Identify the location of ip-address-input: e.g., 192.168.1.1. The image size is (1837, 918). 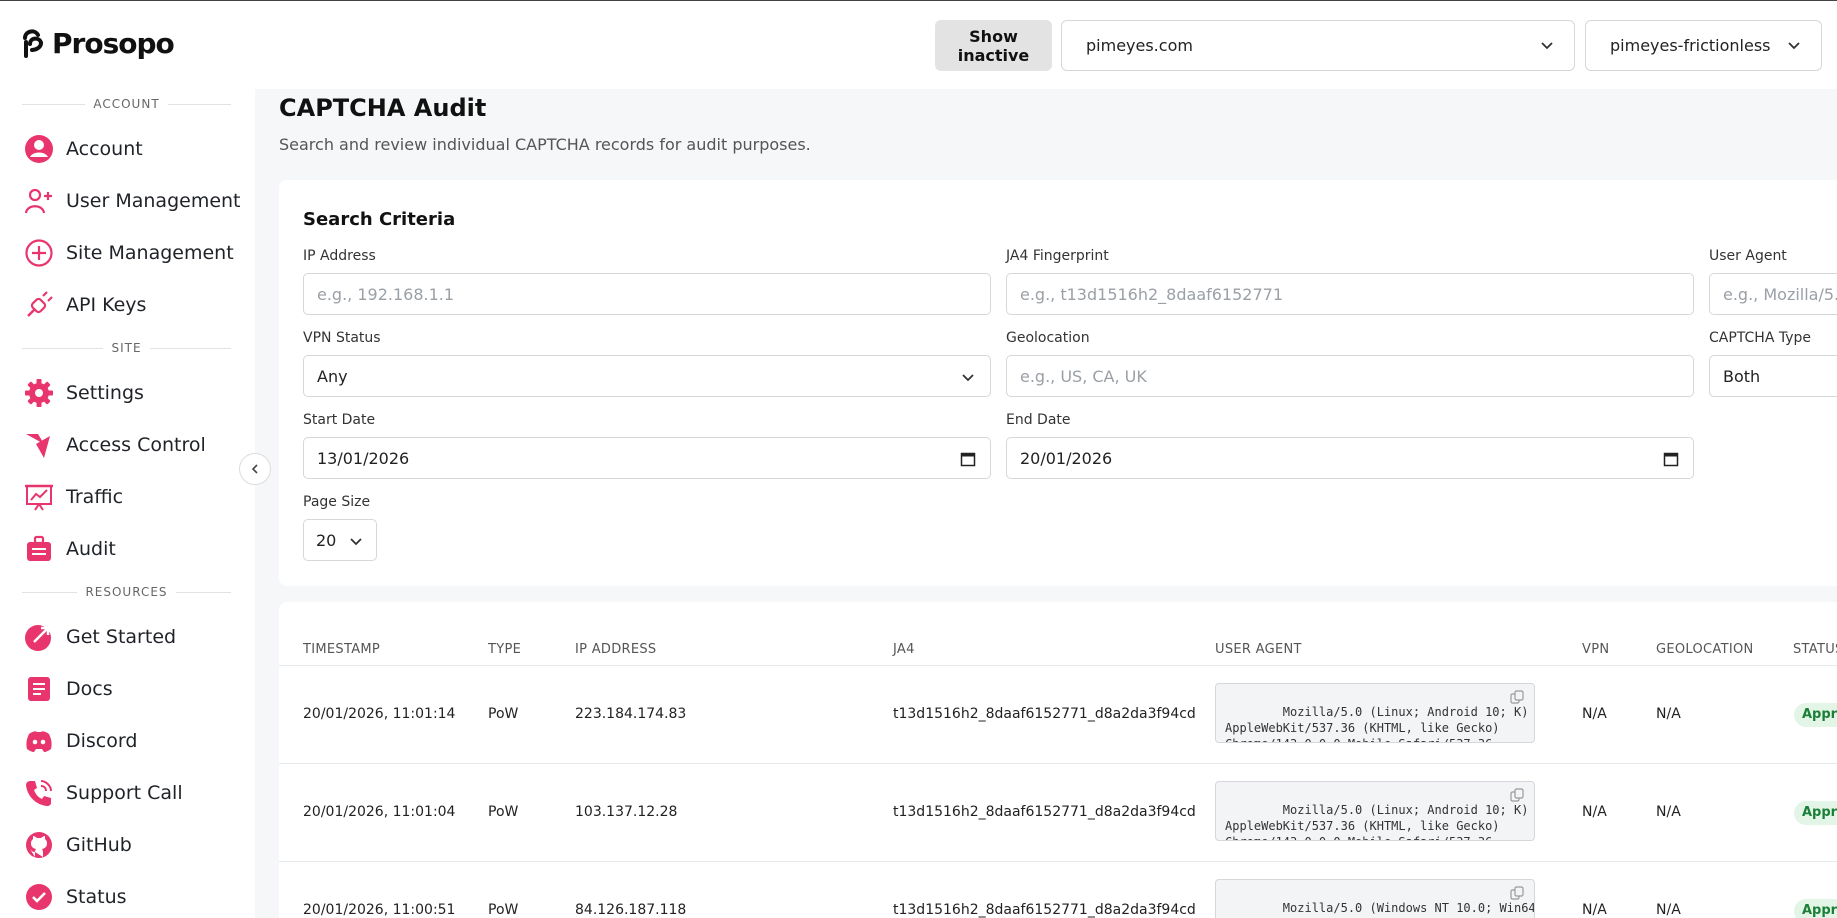
(647, 294).